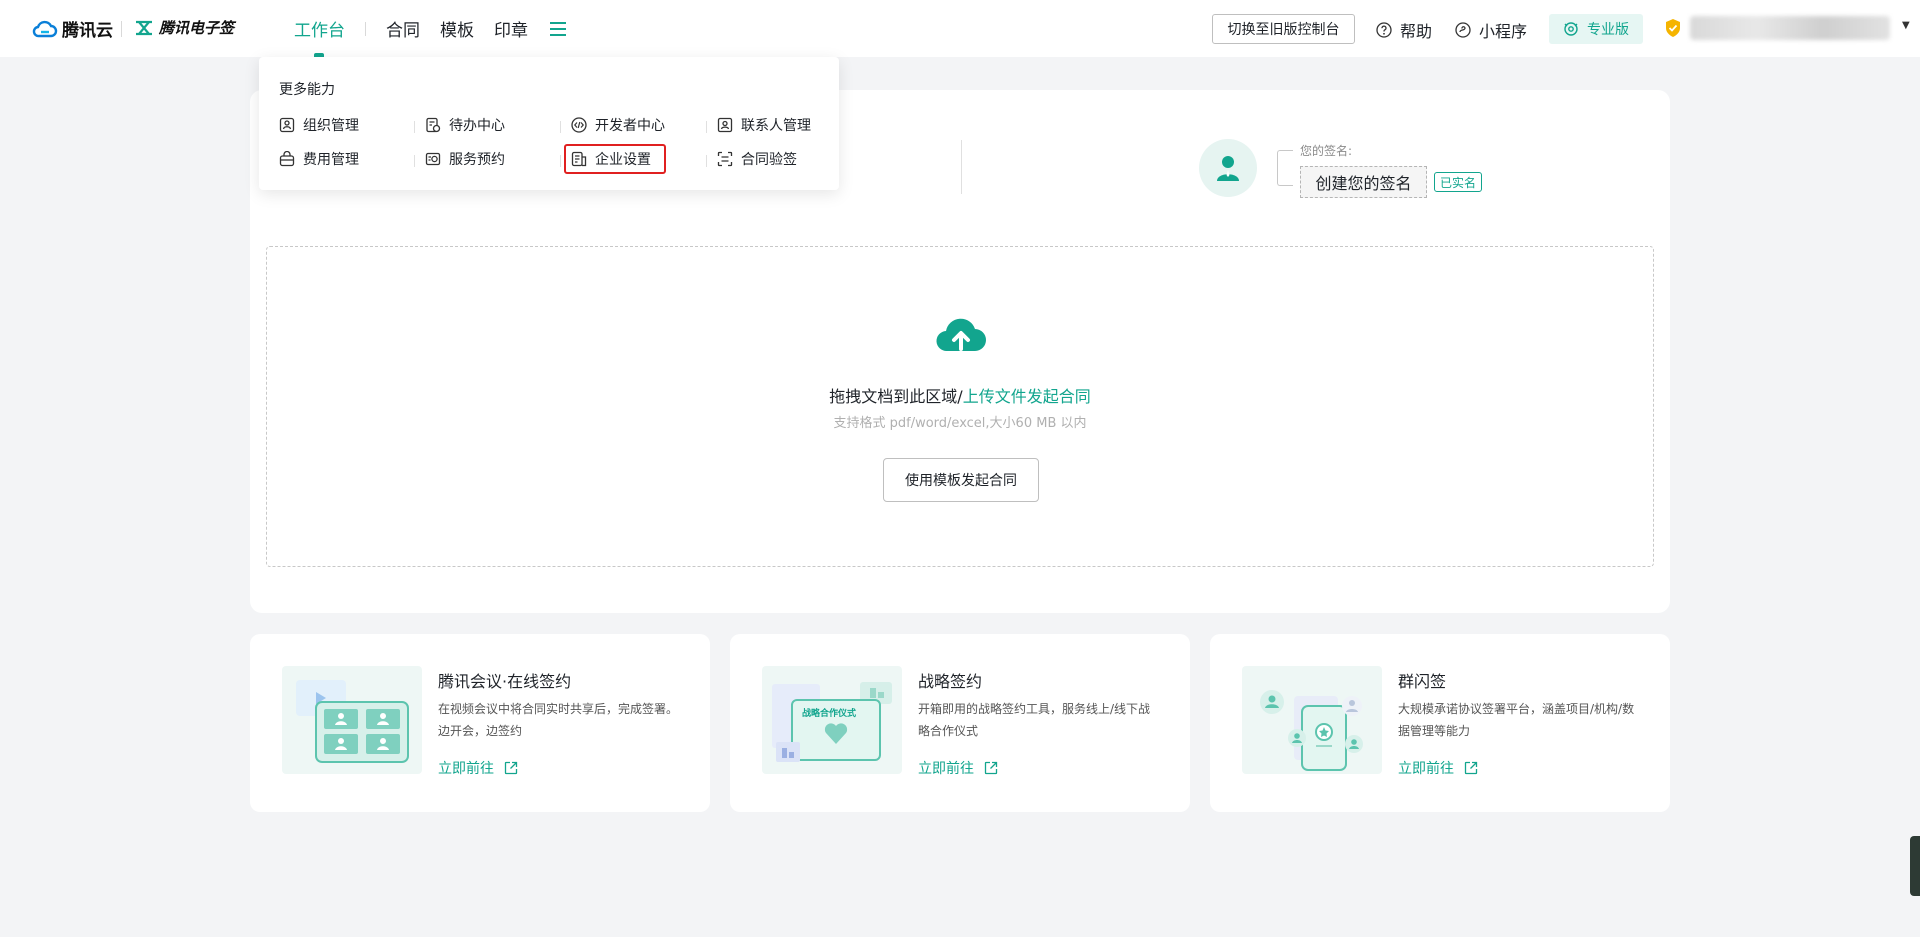  I want to click on user-account-blurred, so click(1790, 28).